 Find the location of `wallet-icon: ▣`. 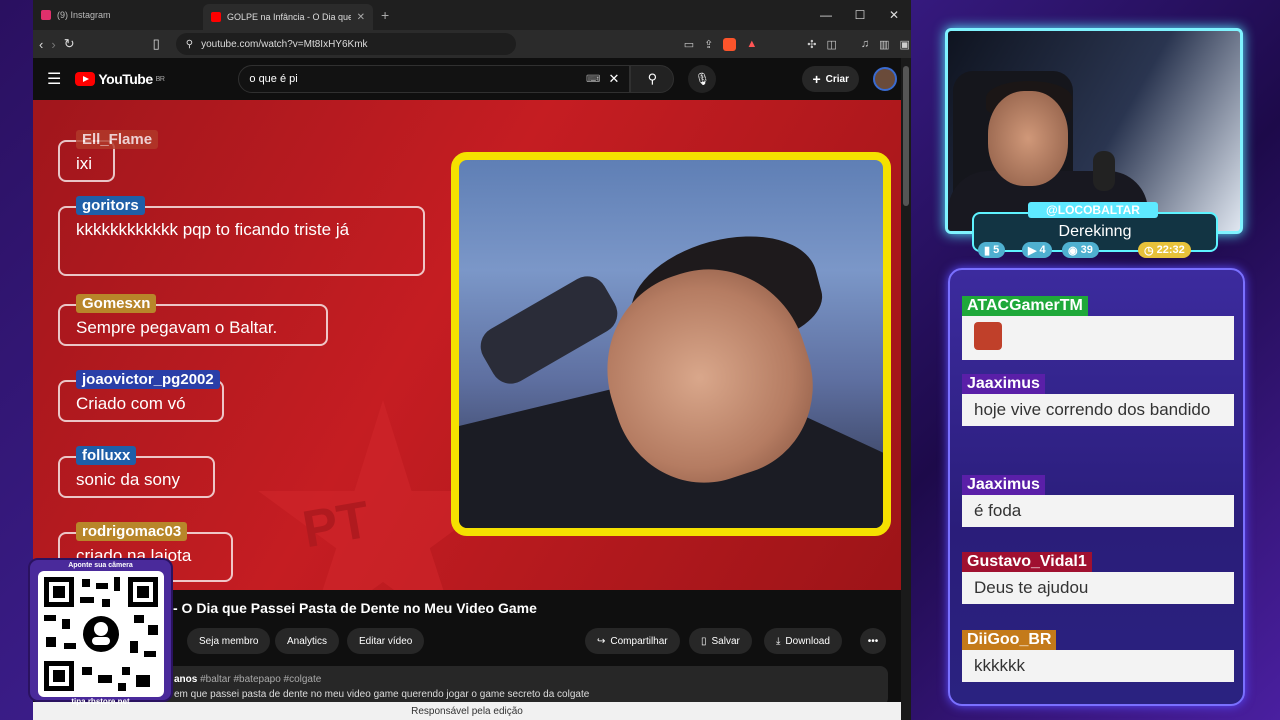

wallet-icon: ▣ is located at coordinates (905, 44).